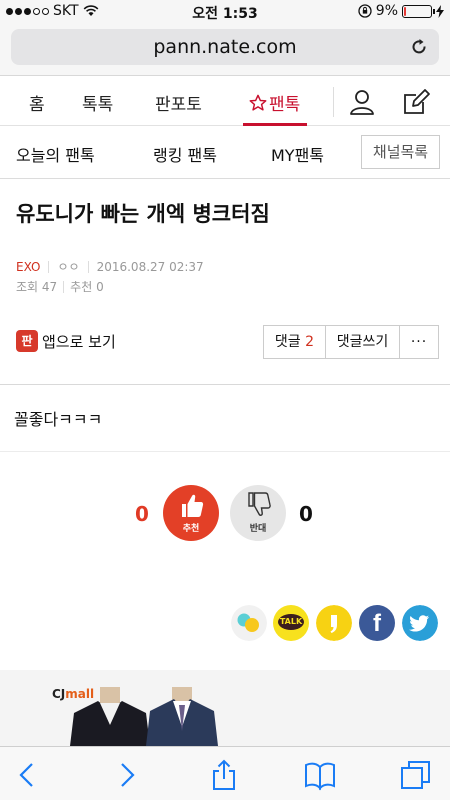 This screenshot has height=800, width=450. Describe the element at coordinates (193, 505) in the screenshot. I see `thumbs-up-icon` at that location.